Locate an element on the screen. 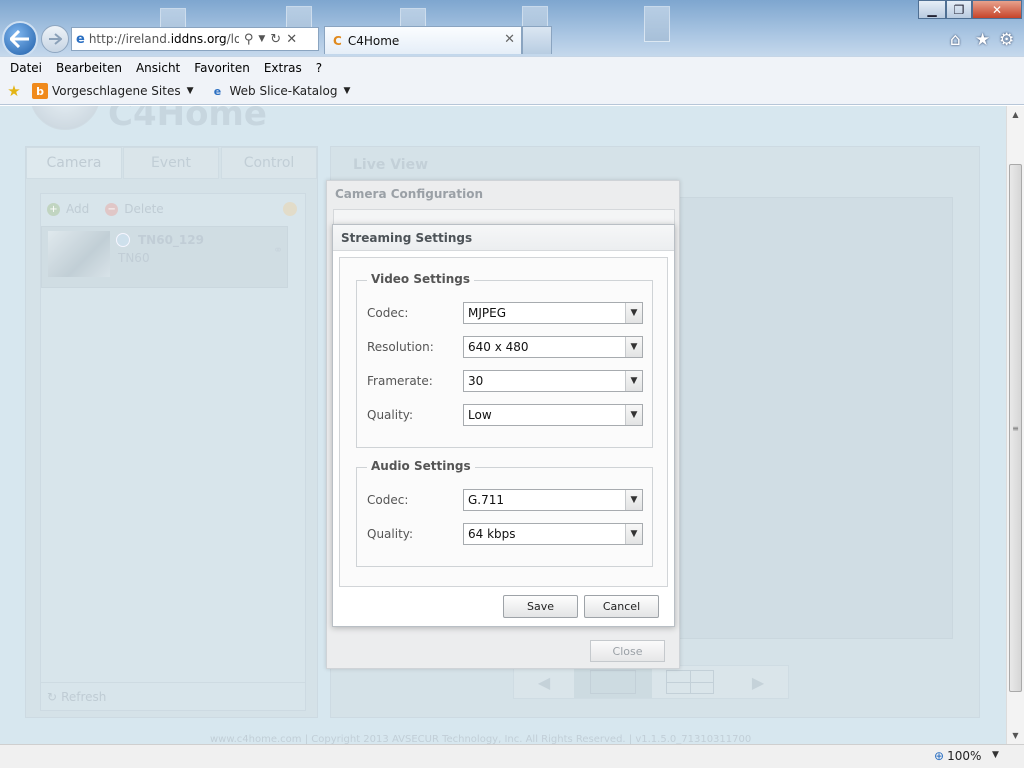 Image resolution: width=1024 pixels, height=768 pixels. menu-bearbeiten: Bearbeiten is located at coordinates (89, 68).